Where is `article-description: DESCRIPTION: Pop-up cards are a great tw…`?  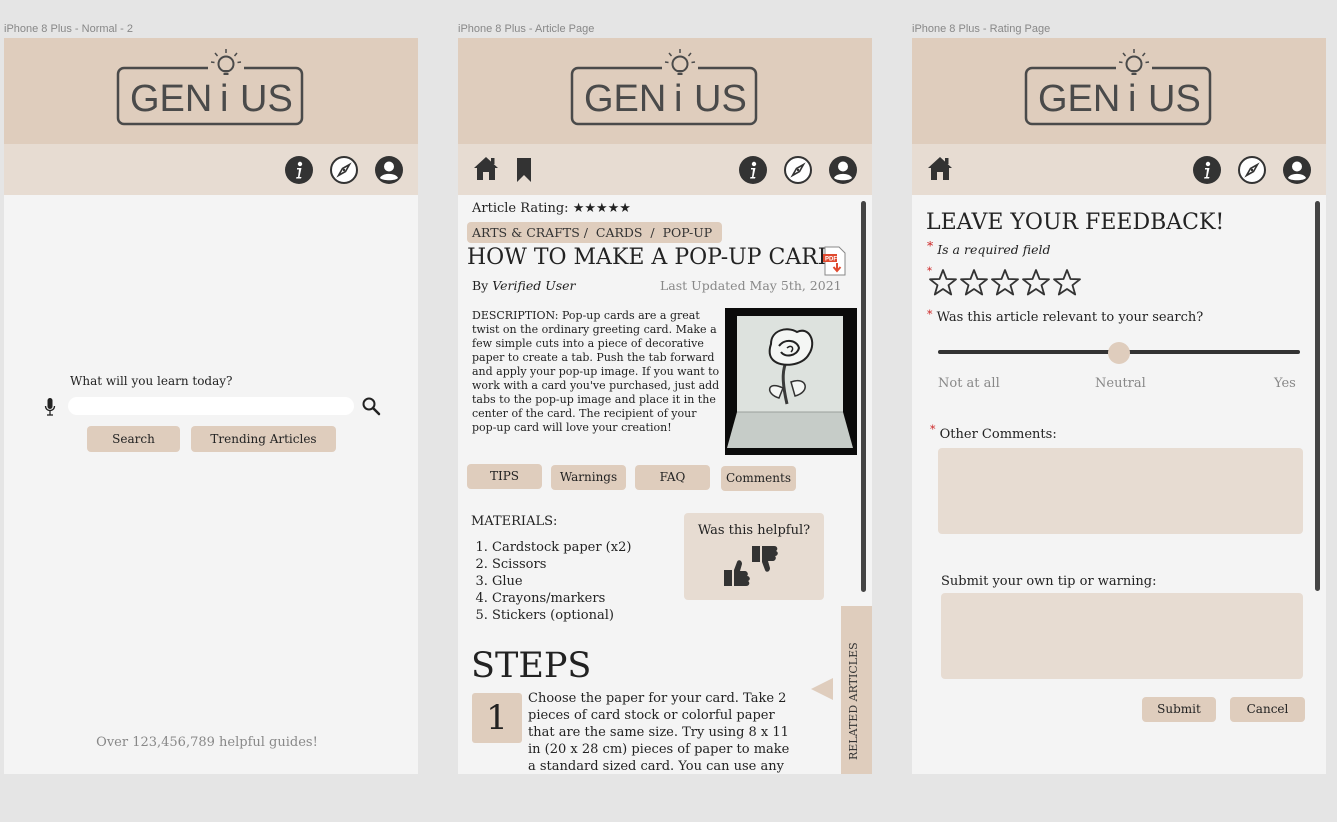
article-description: DESCRIPTION: Pop-up cards are a great tw… is located at coordinates (596, 371).